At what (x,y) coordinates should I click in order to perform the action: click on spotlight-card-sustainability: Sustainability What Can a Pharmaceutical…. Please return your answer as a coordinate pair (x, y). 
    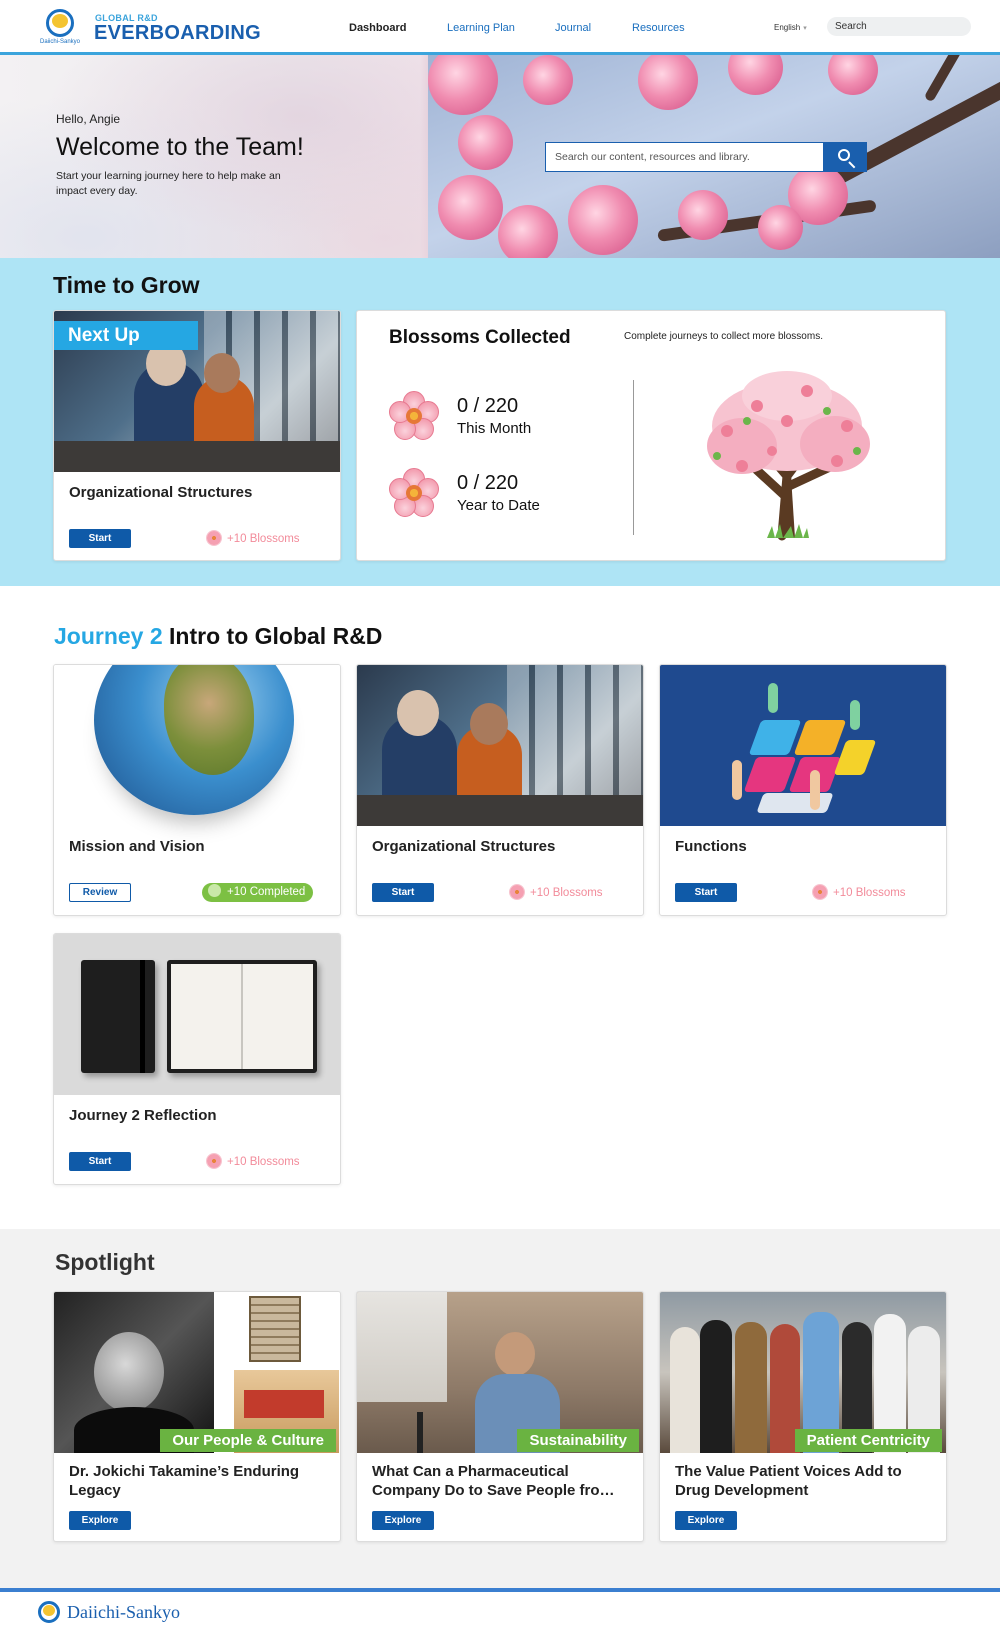
    Looking at the image, I should click on (500, 1416).